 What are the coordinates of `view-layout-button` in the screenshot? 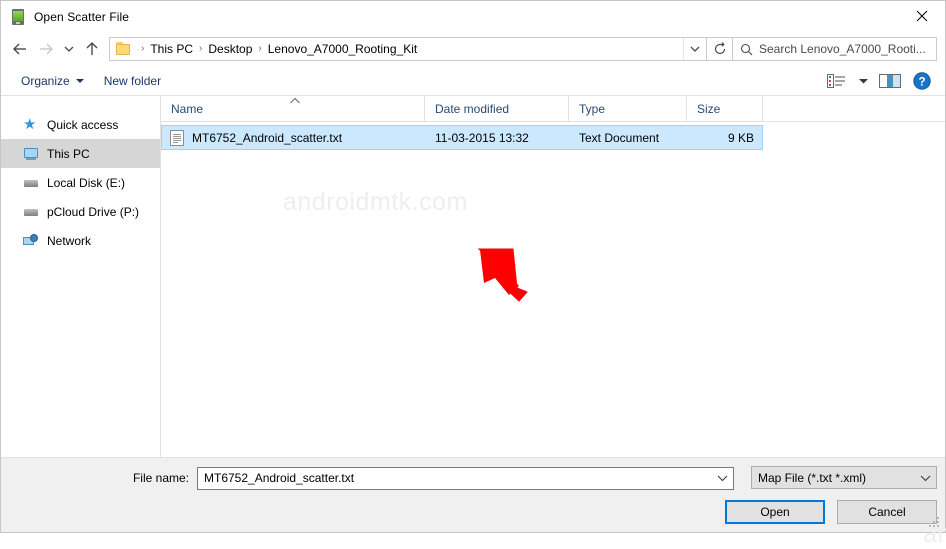 It's located at (836, 81).